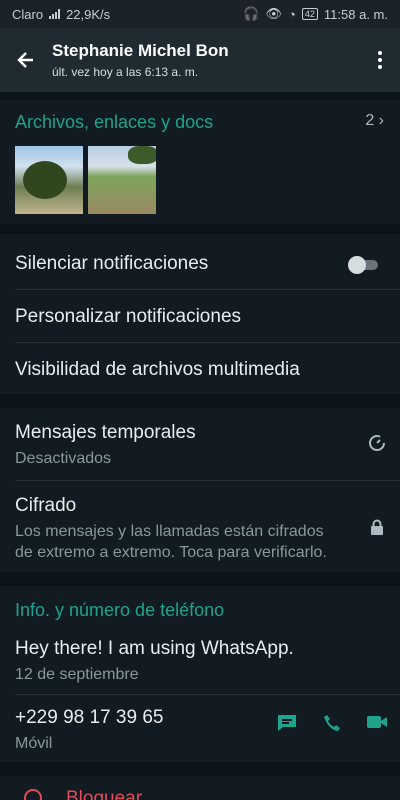 The image size is (400, 800). What do you see at coordinates (292, 14) in the screenshot?
I see `wifi-icon: ◔` at bounding box center [292, 14].